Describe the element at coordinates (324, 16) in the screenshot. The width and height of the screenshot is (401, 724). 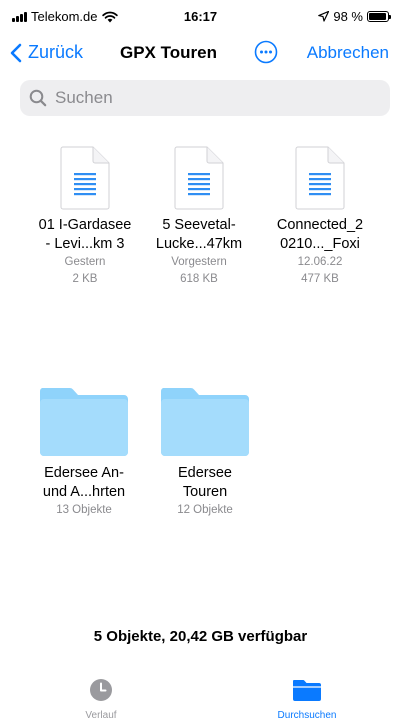
I see `location-arrow-icon` at that location.